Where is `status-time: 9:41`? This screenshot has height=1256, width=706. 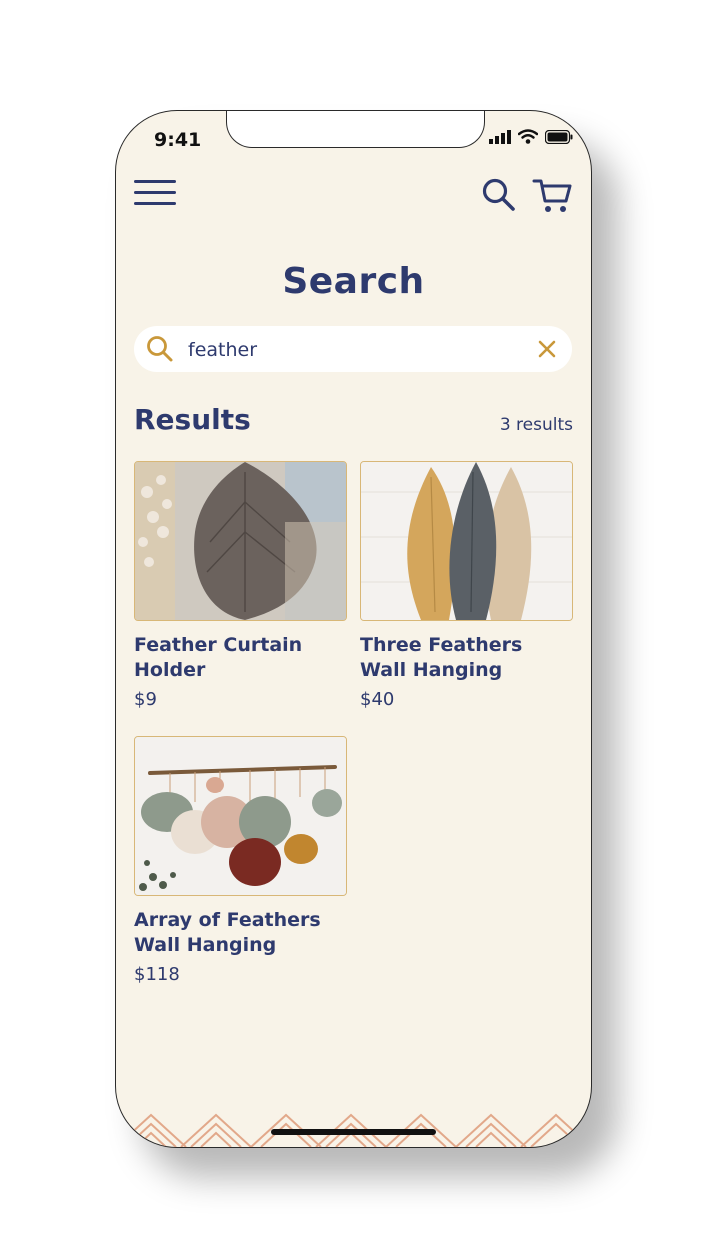
status-time: 9:41 is located at coordinates (178, 140).